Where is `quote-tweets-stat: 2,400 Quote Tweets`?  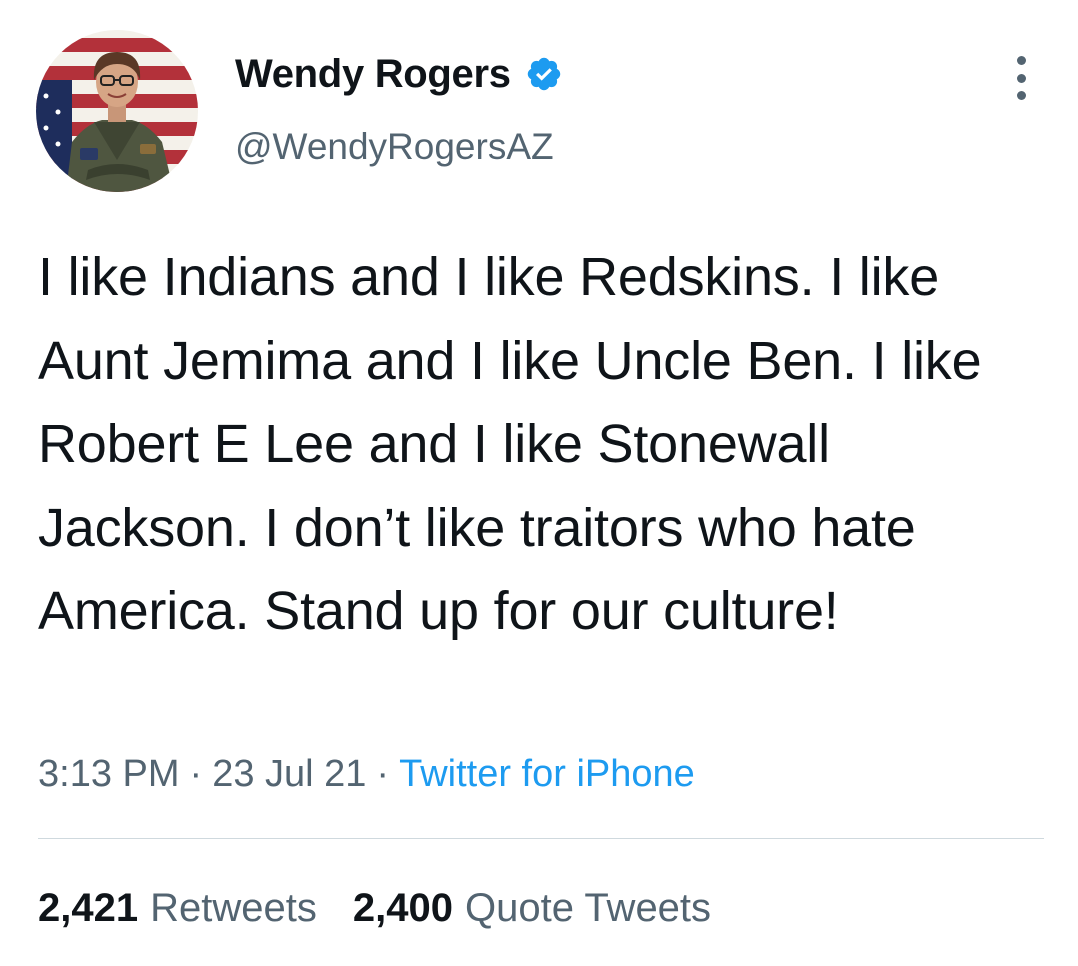
quote-tweets-stat: 2,400 Quote Tweets is located at coordinates (532, 908).